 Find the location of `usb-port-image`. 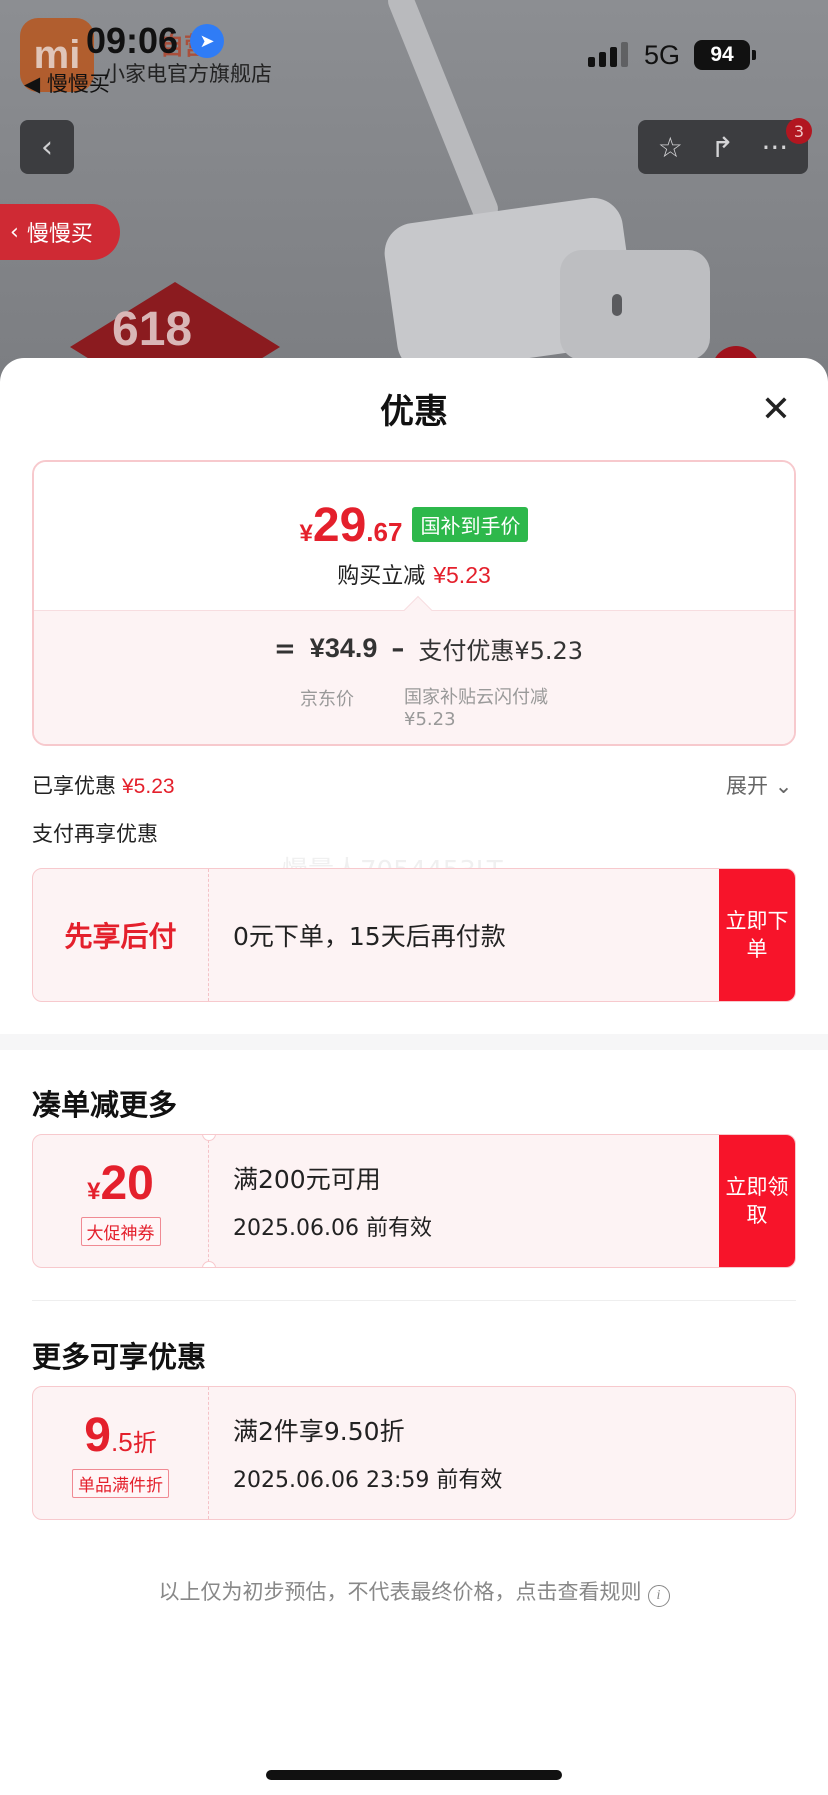

usb-port-image is located at coordinates (617, 305).